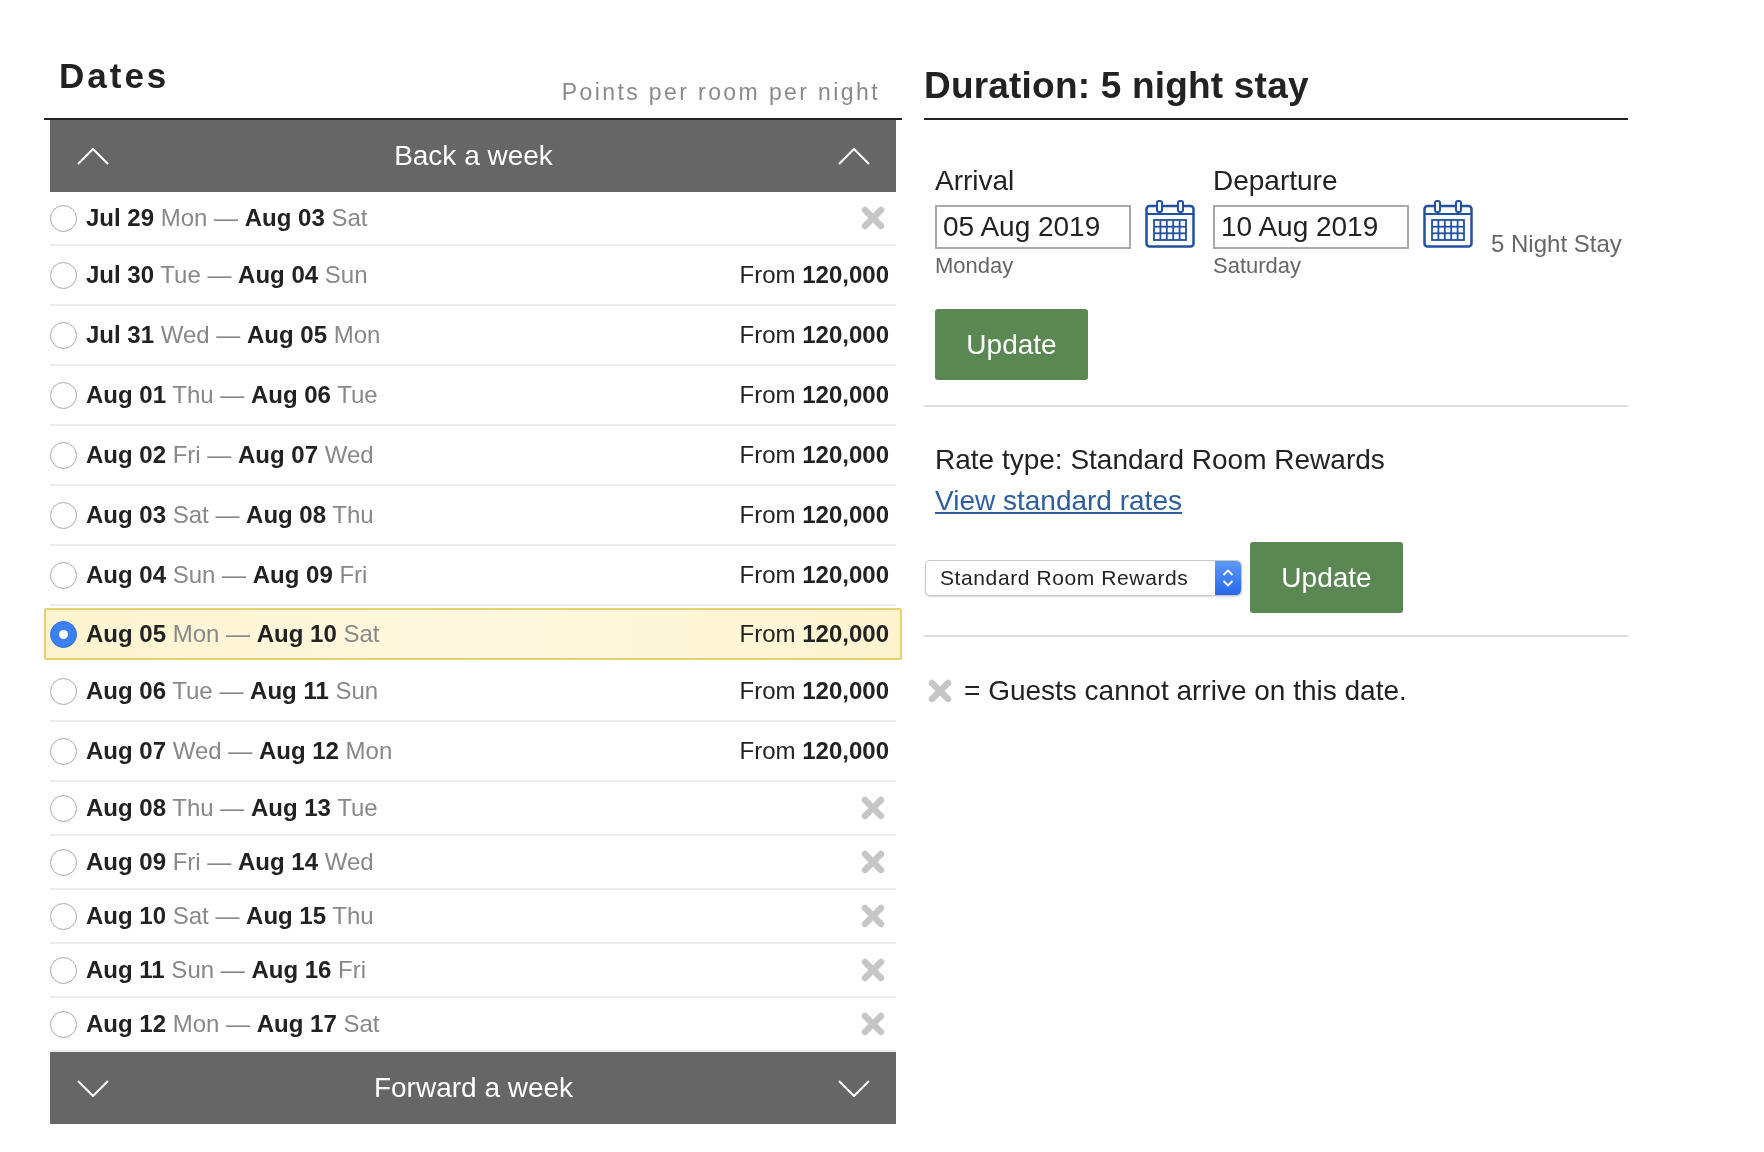  Describe the element at coordinates (1116, 86) in the screenshot. I see `section-title: Duration: 5 night stay` at that location.